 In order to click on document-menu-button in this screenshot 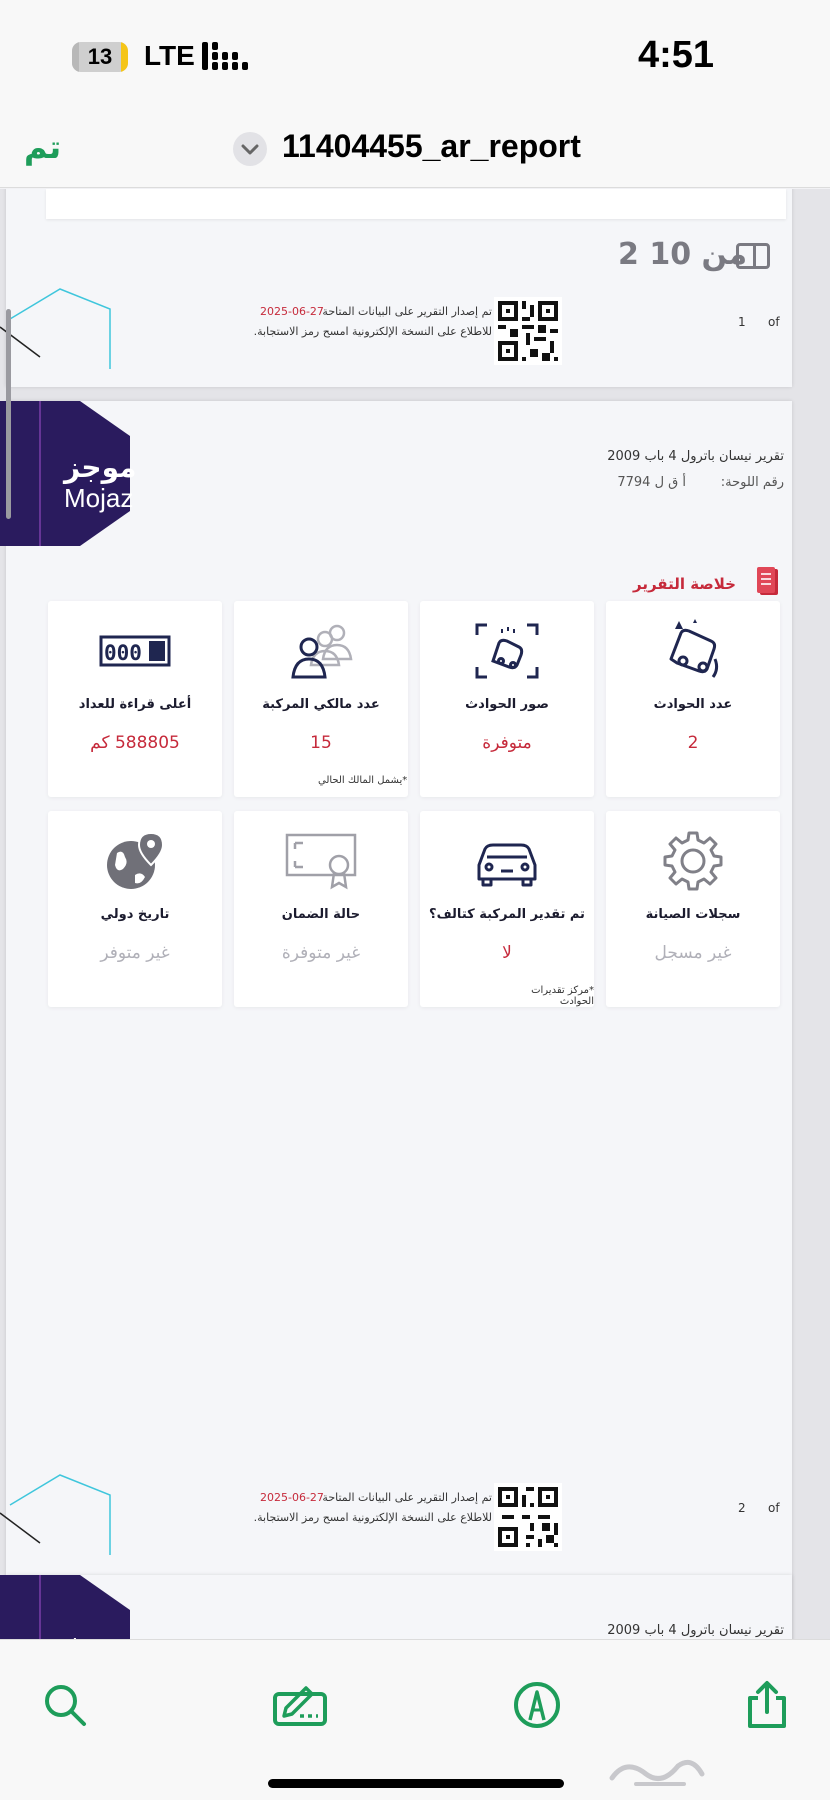, I will do `click(250, 149)`.